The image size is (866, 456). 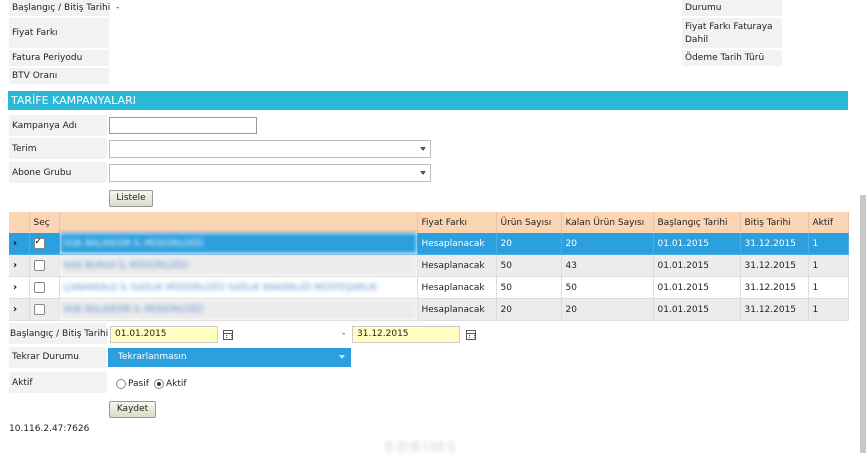 What do you see at coordinates (35, 76) in the screenshot?
I see `label-btv-rate-text: BTV Oranı` at bounding box center [35, 76].